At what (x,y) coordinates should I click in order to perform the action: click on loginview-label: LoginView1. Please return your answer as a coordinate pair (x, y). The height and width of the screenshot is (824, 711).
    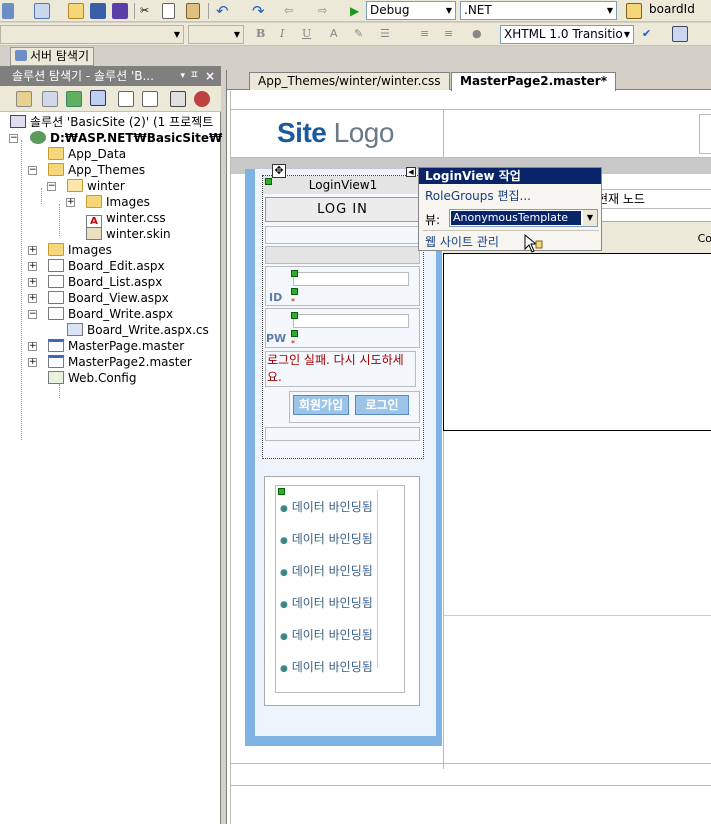
    Looking at the image, I should click on (343, 185).